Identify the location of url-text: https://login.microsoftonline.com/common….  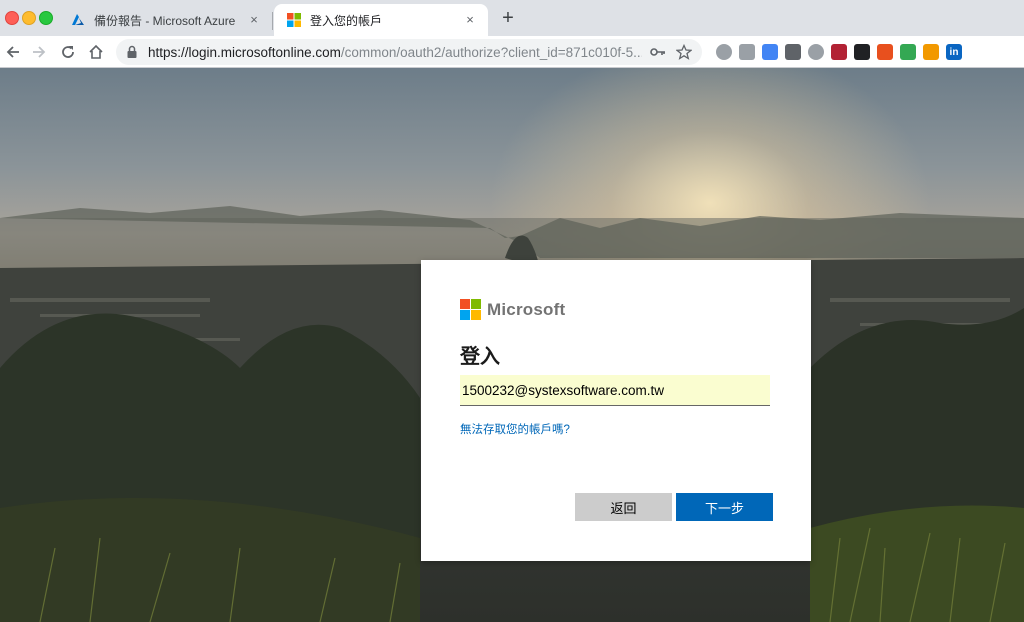
(395, 52).